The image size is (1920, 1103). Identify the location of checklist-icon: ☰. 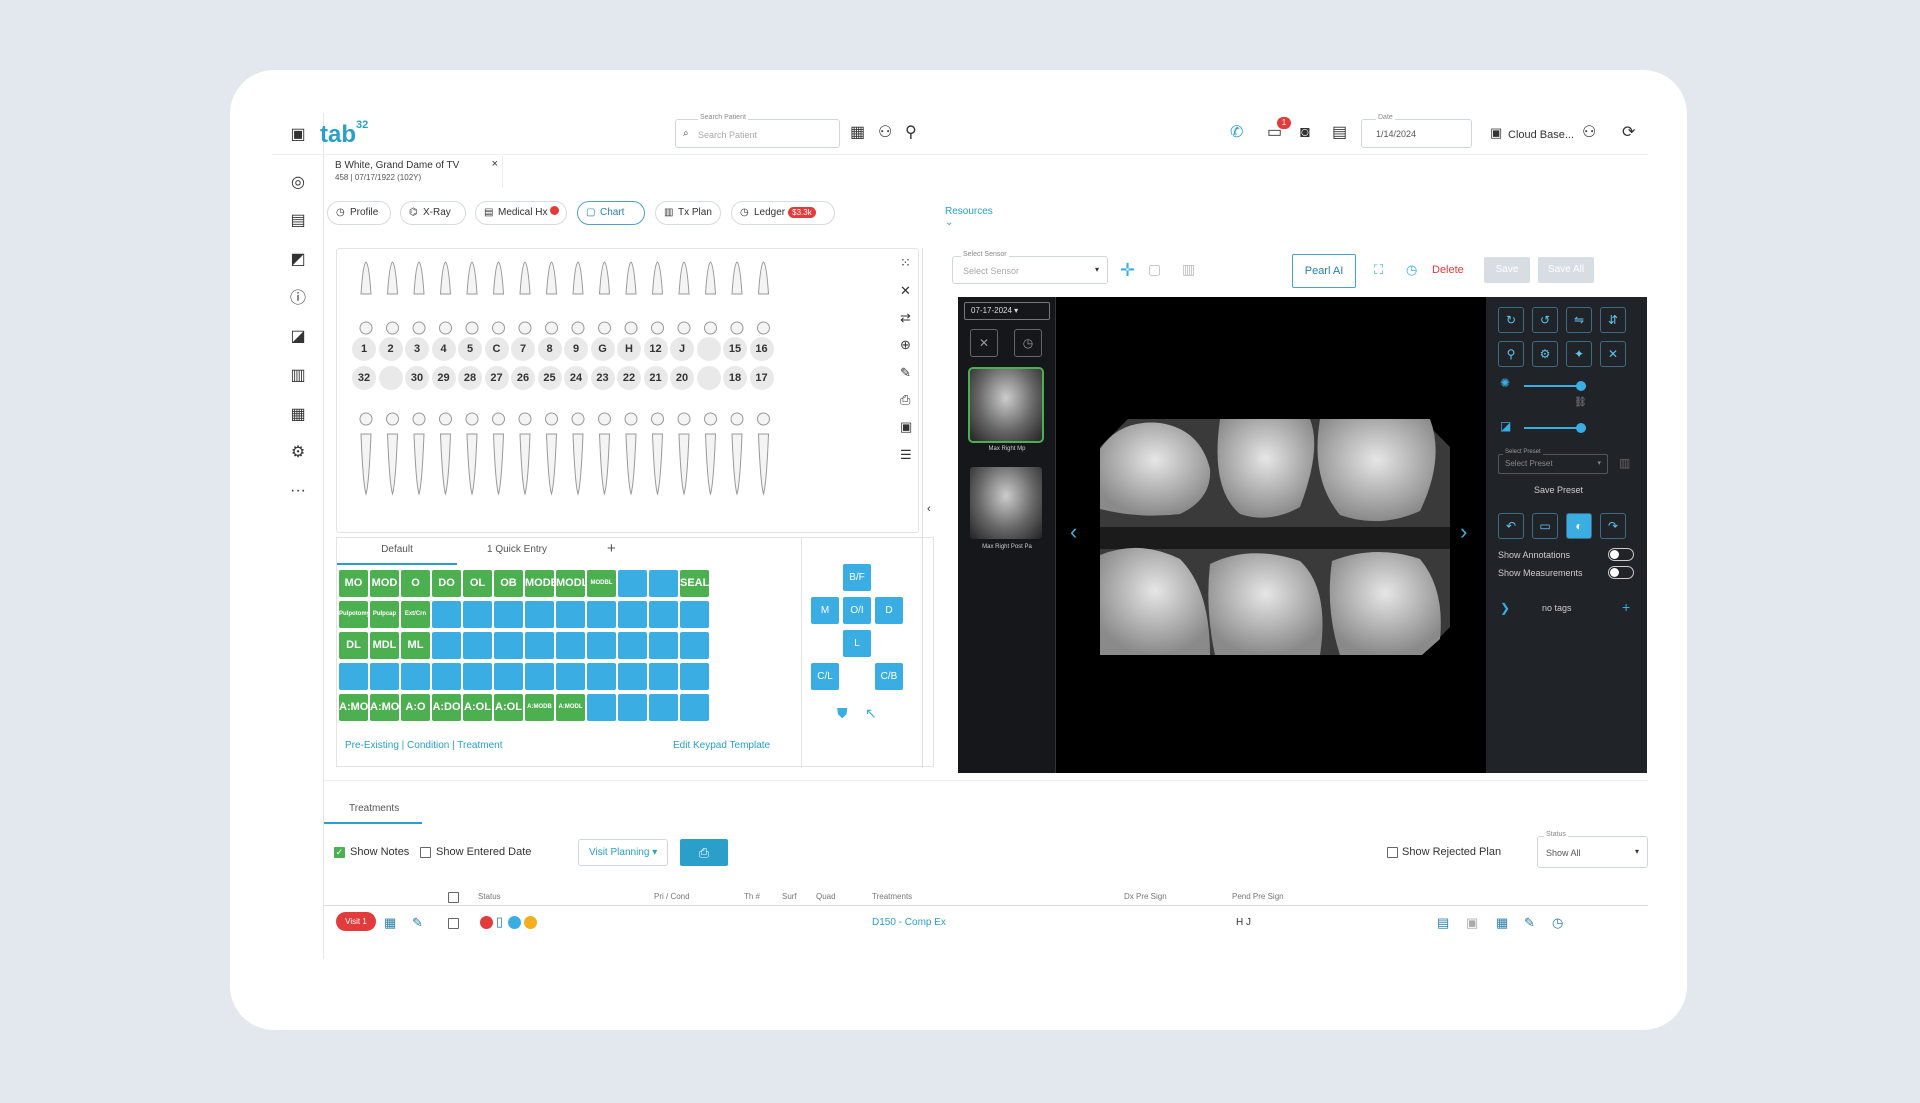
(906, 455).